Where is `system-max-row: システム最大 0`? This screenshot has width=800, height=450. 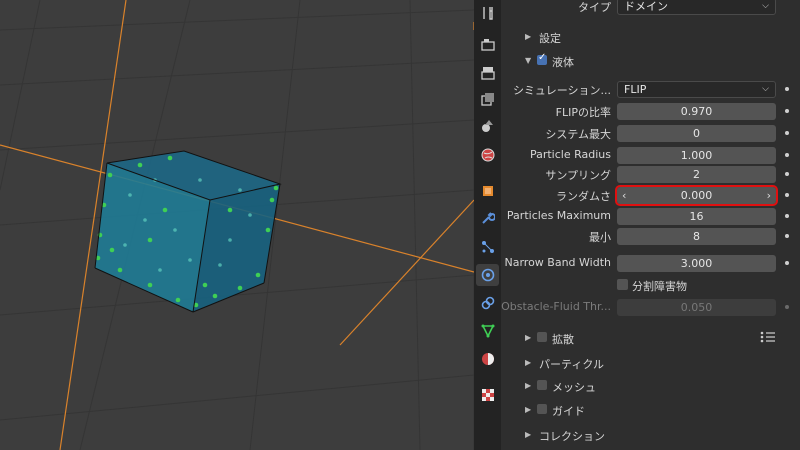
system-max-row: システム最大 0 is located at coordinates (650, 133).